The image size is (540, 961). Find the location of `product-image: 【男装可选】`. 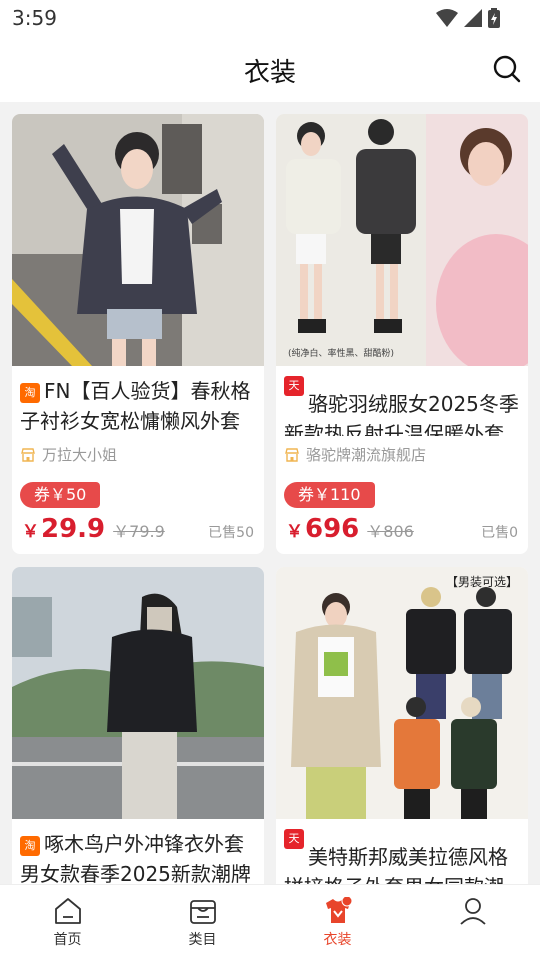

product-image: 【男装可选】 is located at coordinates (402, 693).